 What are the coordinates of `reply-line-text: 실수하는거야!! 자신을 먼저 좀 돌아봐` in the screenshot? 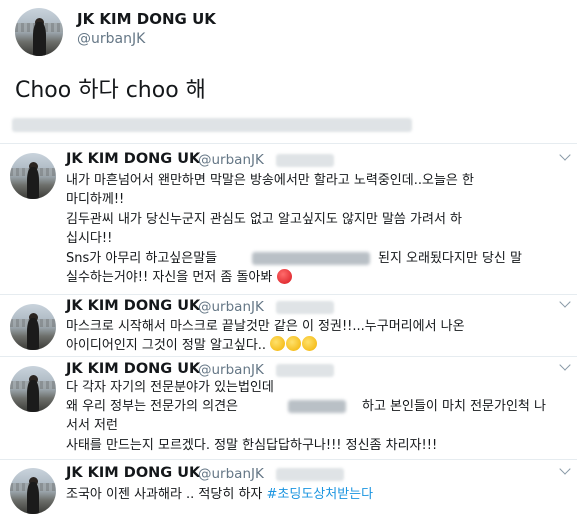 It's located at (169, 277).